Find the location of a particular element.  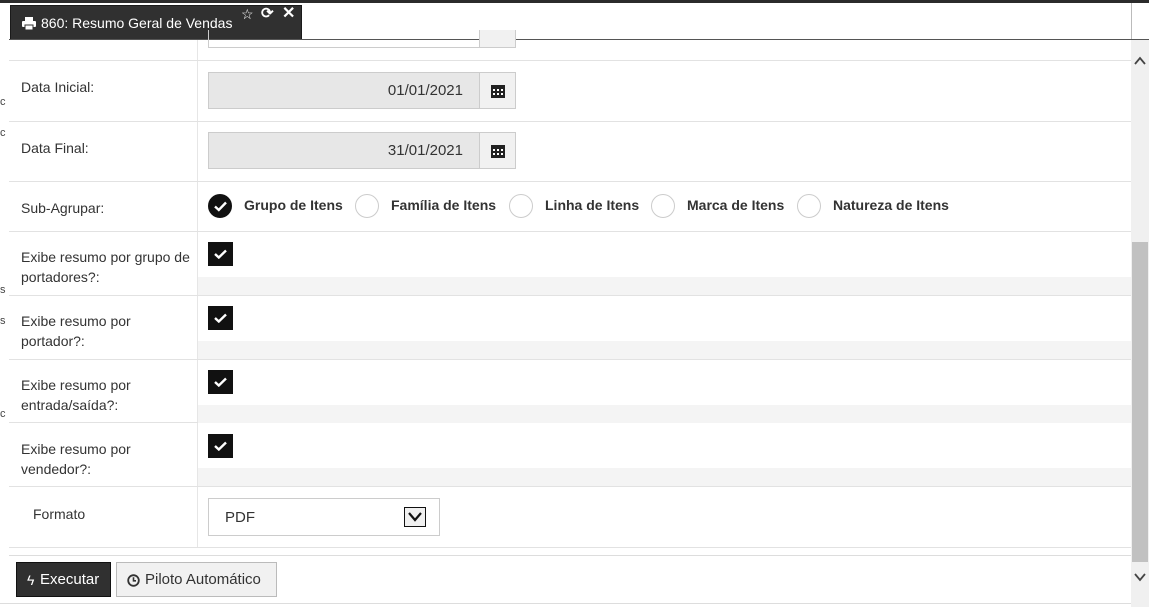

radio-label-natureza-de-itens: Natureza de Itens is located at coordinates (891, 205).